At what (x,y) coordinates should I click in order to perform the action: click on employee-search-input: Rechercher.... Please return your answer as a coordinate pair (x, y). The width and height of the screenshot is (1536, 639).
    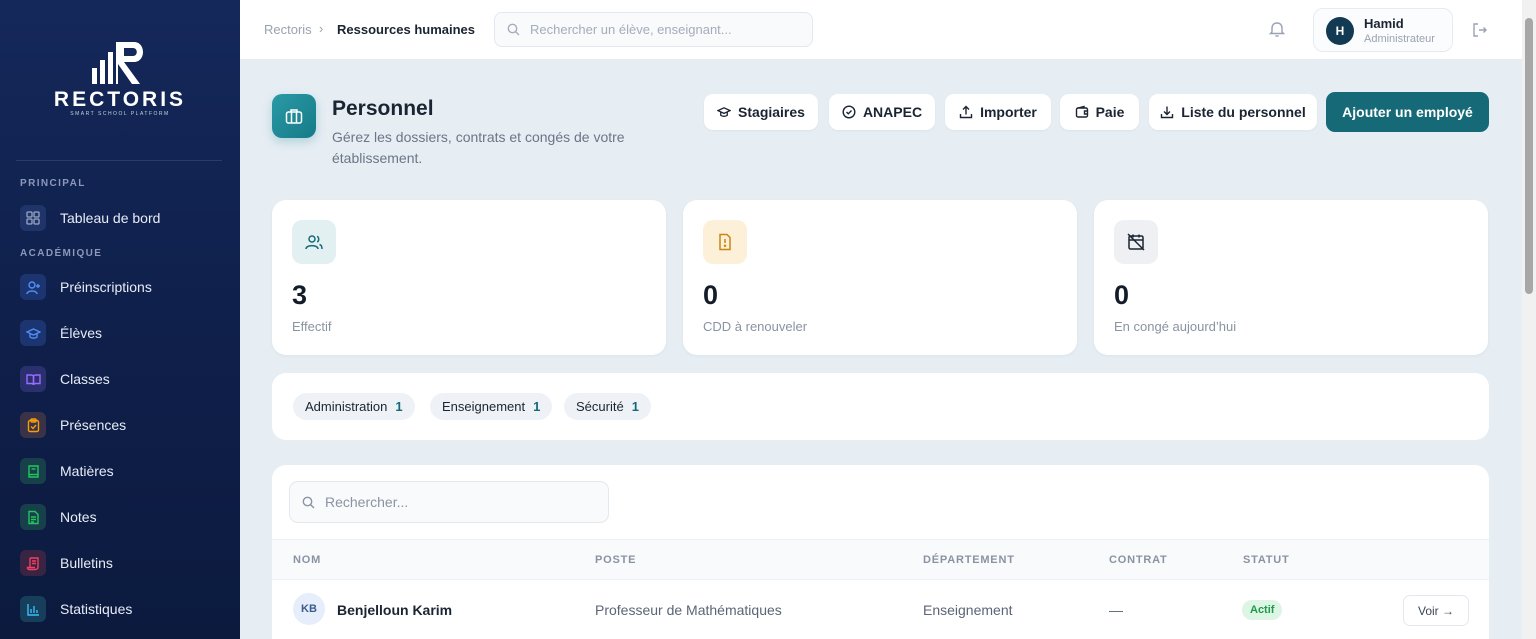
    Looking at the image, I should click on (449, 502).